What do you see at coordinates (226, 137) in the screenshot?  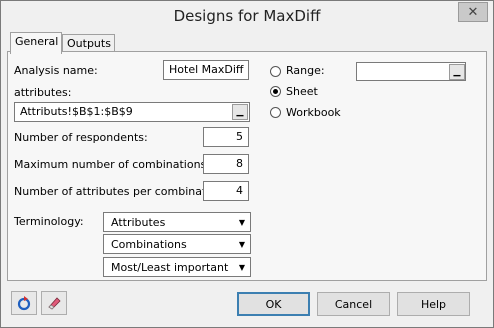 I see `respondents-input: 5` at bounding box center [226, 137].